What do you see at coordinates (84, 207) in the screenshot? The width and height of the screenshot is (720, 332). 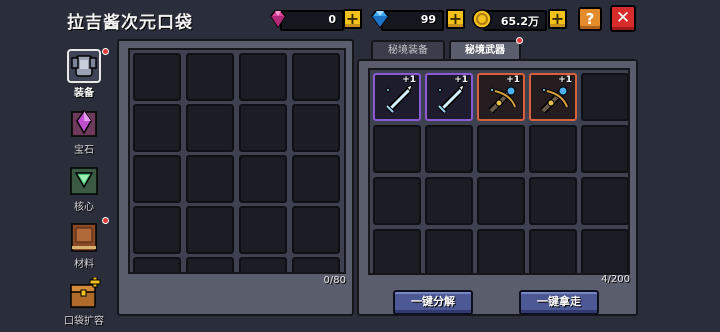 I see `sidebar-label: 核心` at bounding box center [84, 207].